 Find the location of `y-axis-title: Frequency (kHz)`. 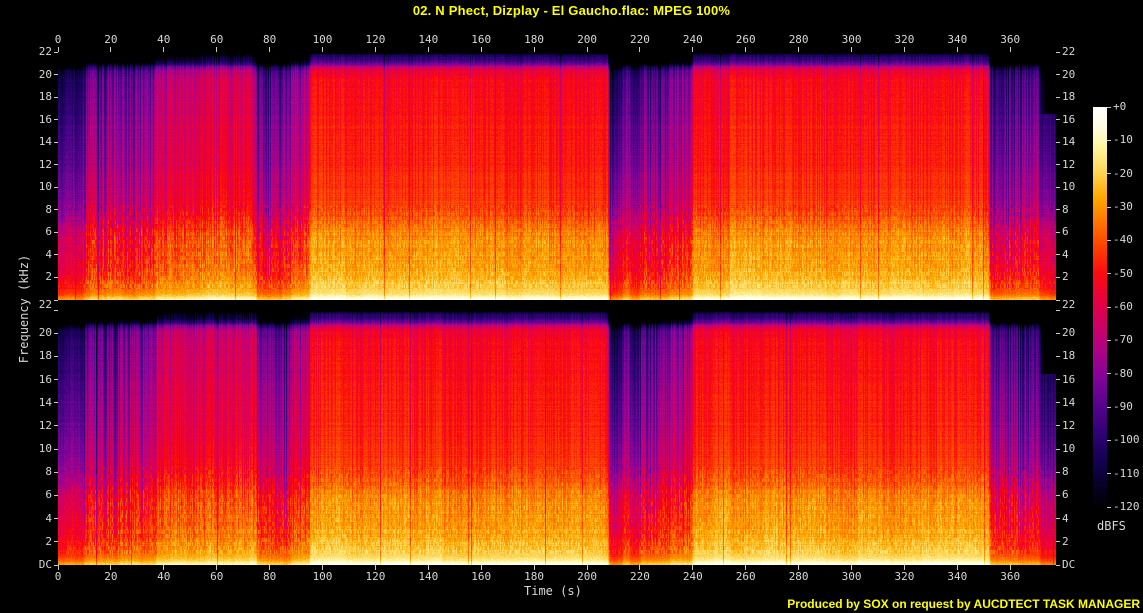

y-axis-title: Frequency (kHz) is located at coordinates (24, 309).